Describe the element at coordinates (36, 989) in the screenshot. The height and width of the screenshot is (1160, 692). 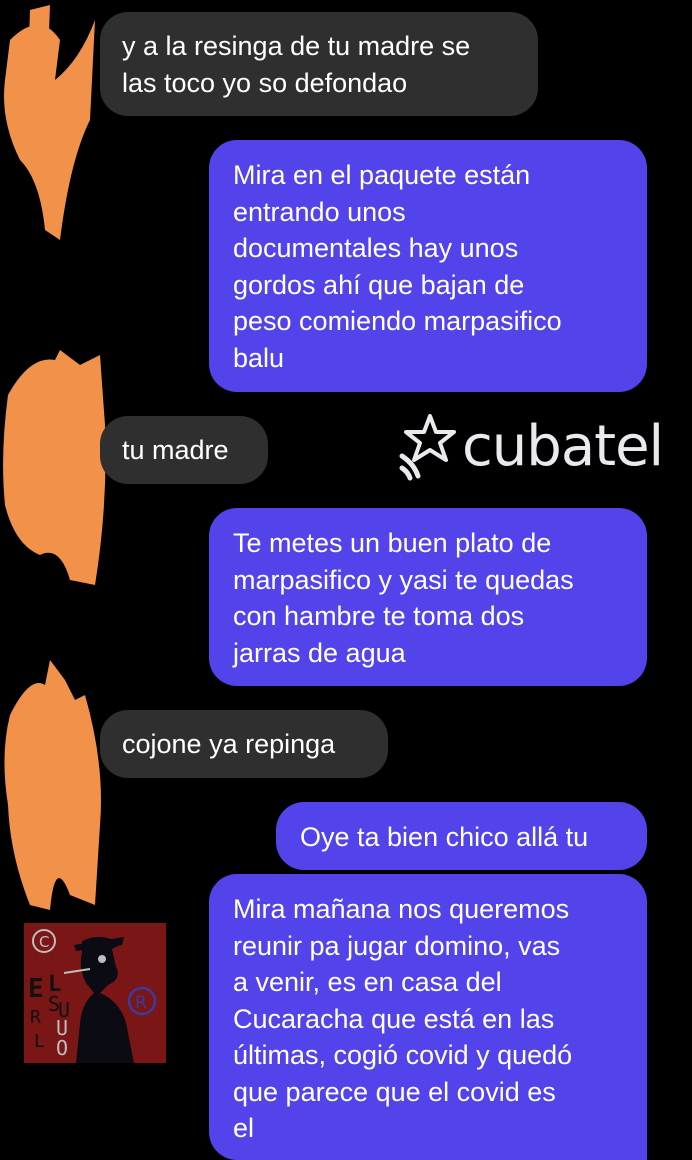
I see `logo-letter: E` at that location.